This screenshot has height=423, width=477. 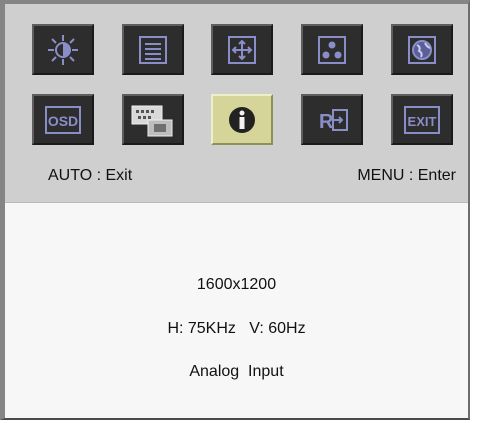 I want to click on information-button, so click(x=242, y=119).